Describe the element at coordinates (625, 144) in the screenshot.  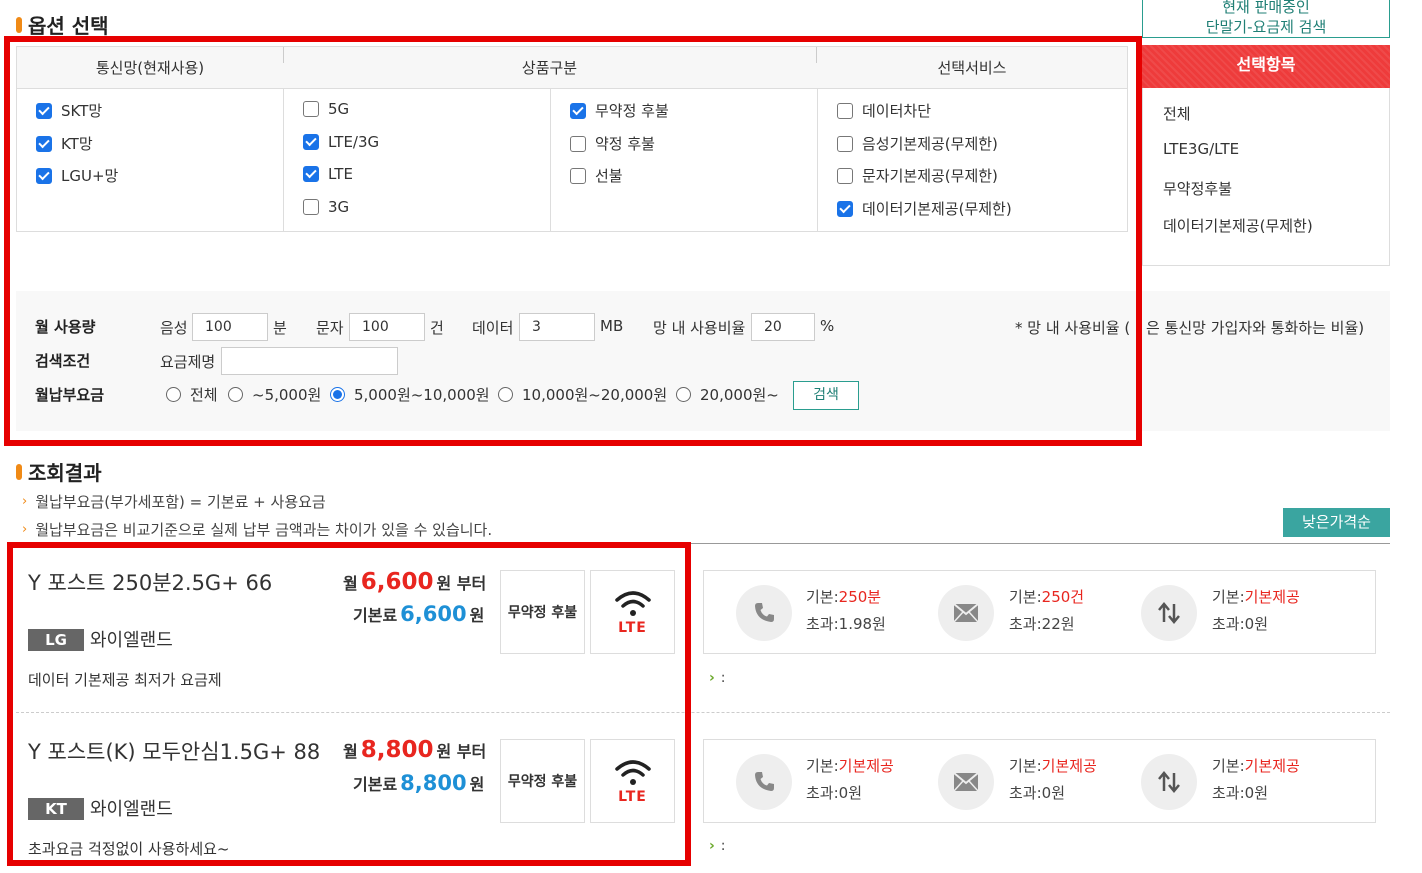
I see `checkbox-label: 약정 후불` at that location.